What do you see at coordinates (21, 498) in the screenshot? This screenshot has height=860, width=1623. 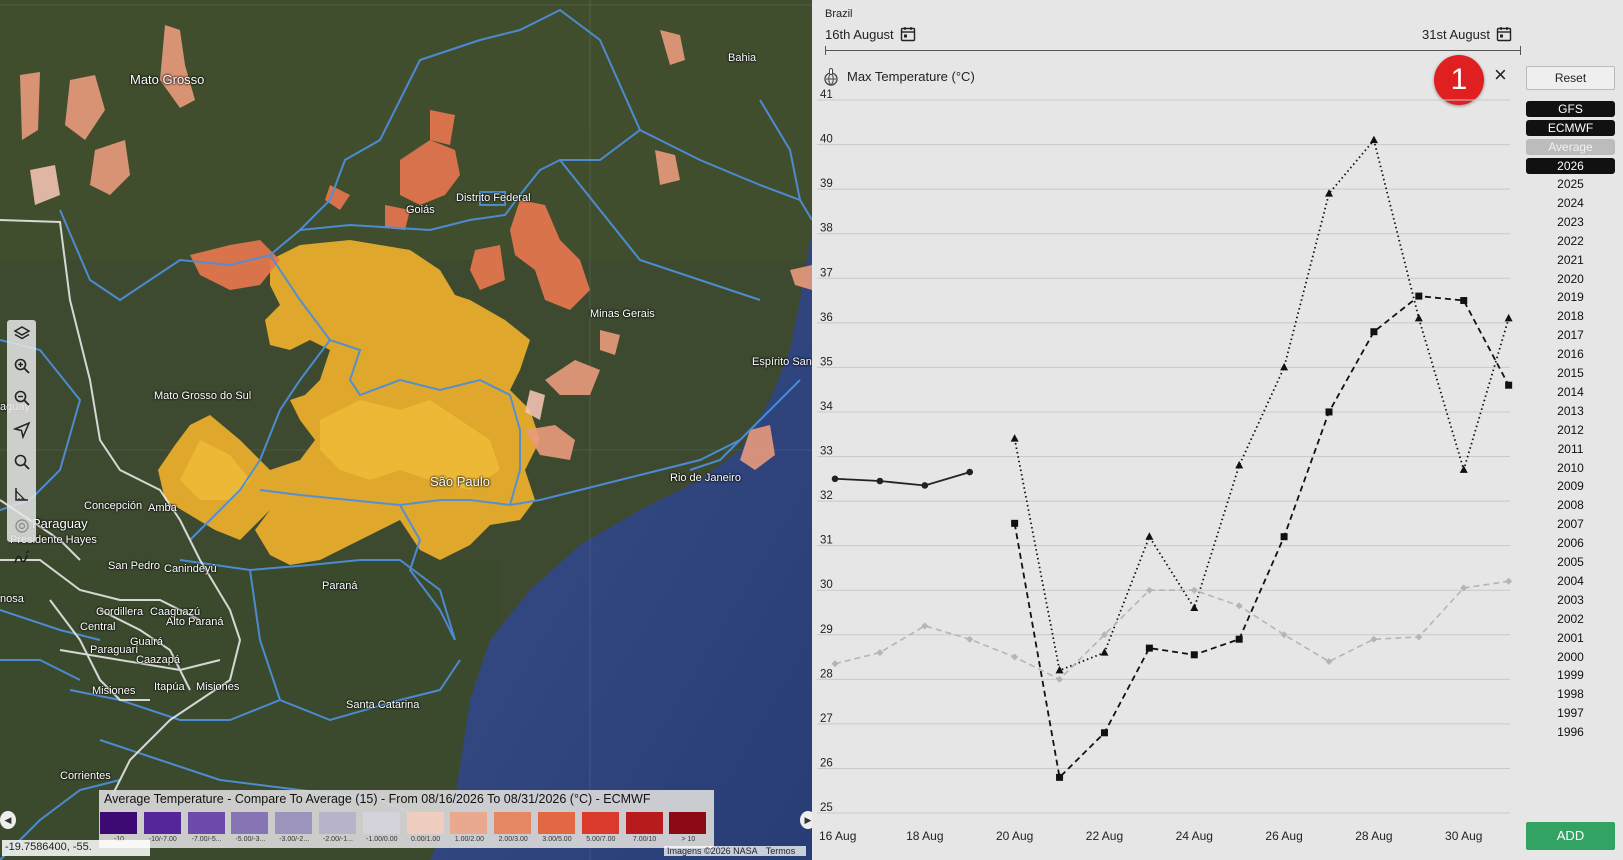 I see `measure-icon` at bounding box center [21, 498].